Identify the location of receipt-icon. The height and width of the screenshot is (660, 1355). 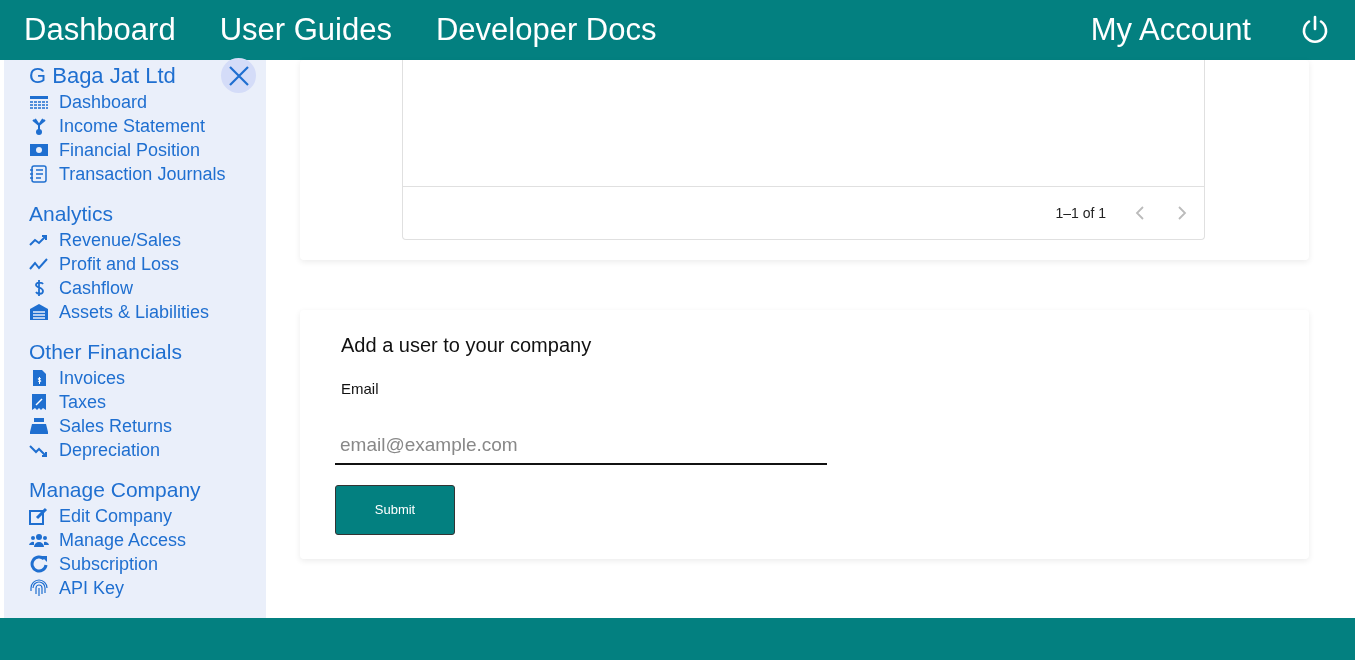
(39, 402).